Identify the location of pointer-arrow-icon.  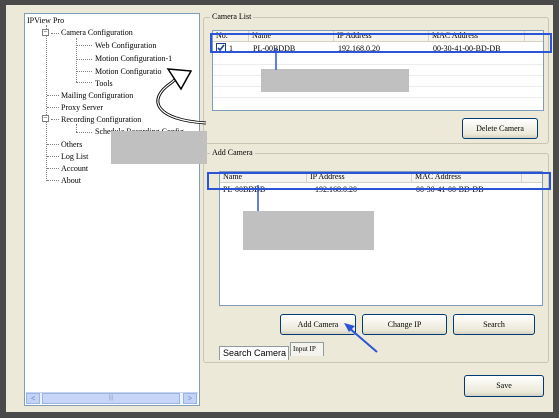
(362, 339).